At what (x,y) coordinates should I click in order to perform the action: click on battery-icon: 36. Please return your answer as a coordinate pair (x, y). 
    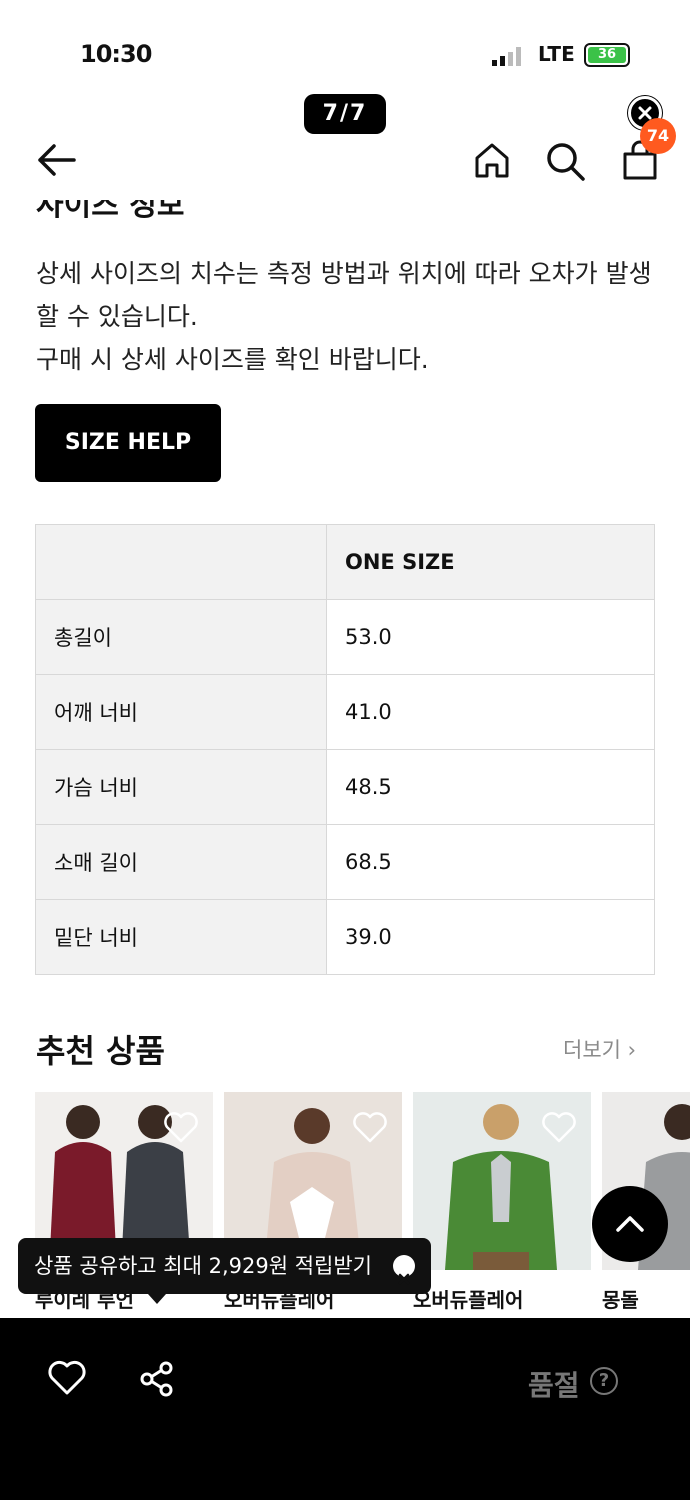
    Looking at the image, I should click on (607, 55).